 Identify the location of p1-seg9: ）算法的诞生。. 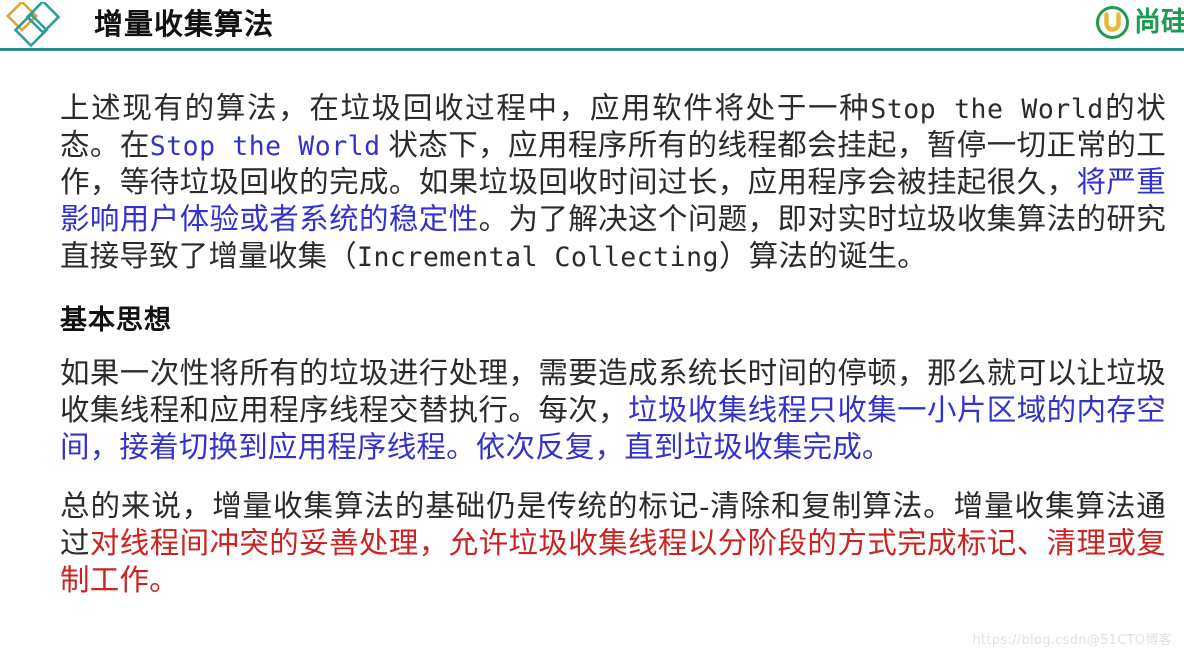
(823, 257).